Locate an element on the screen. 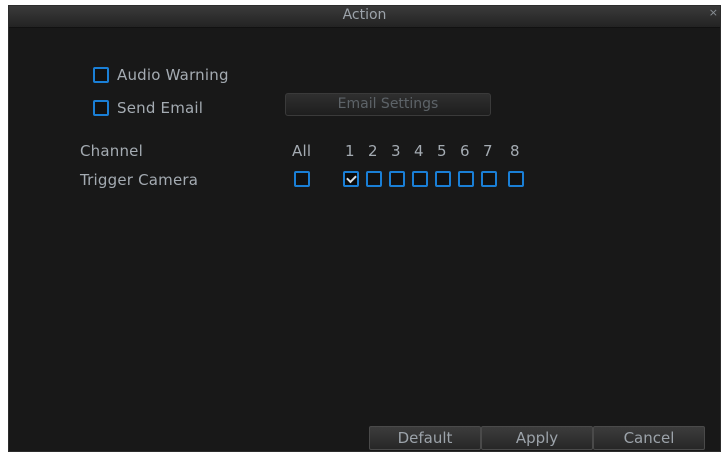 The image size is (721, 452). email-settings-button: Email Settings is located at coordinates (388, 104).